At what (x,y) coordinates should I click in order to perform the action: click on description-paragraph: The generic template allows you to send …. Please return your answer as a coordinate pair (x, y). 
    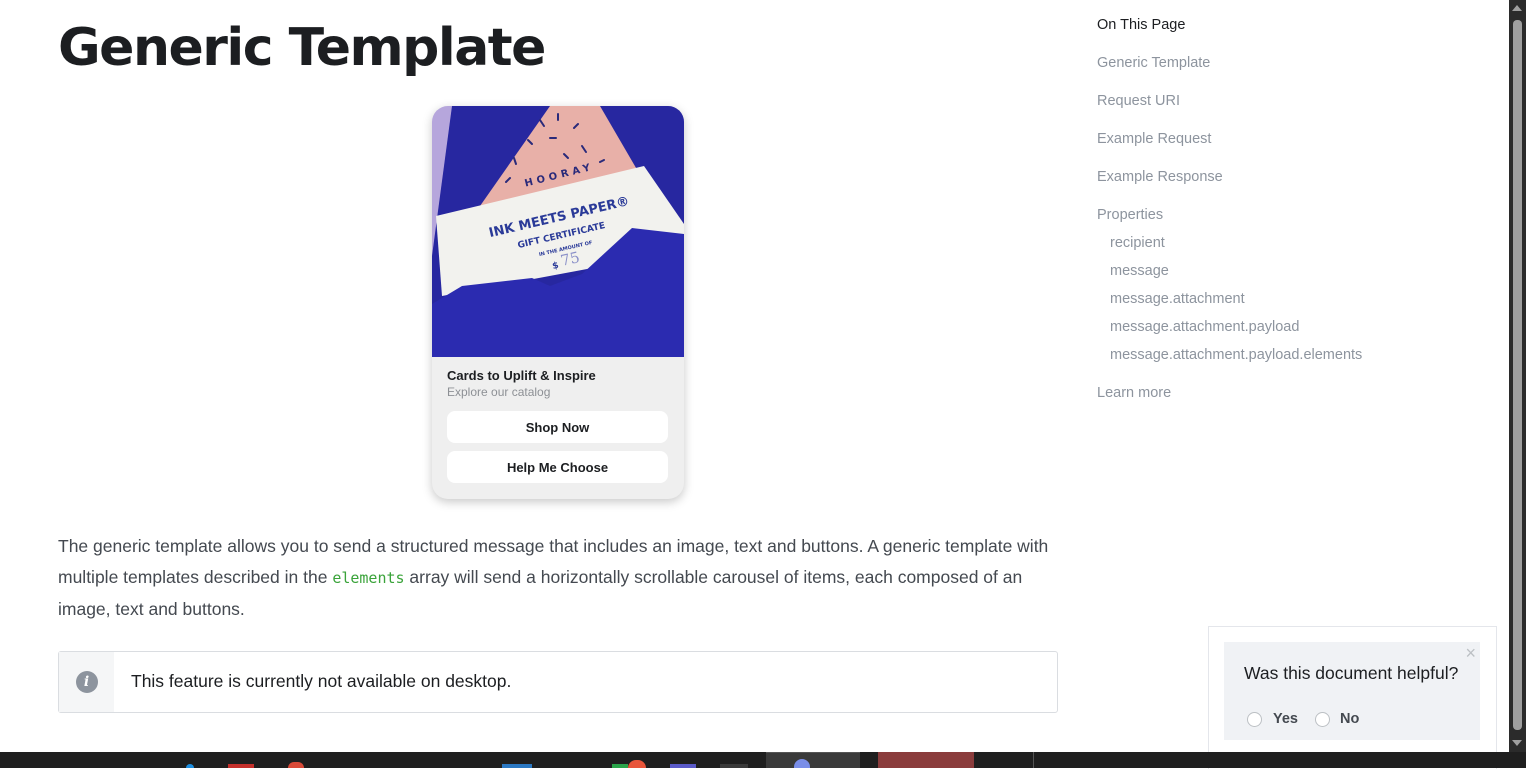
    Looking at the image, I should click on (558, 578).